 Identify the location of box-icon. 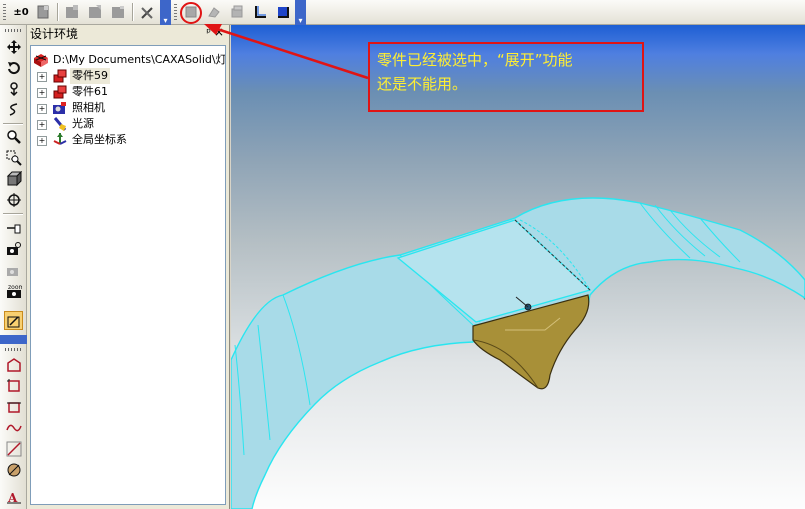
(237, 12).